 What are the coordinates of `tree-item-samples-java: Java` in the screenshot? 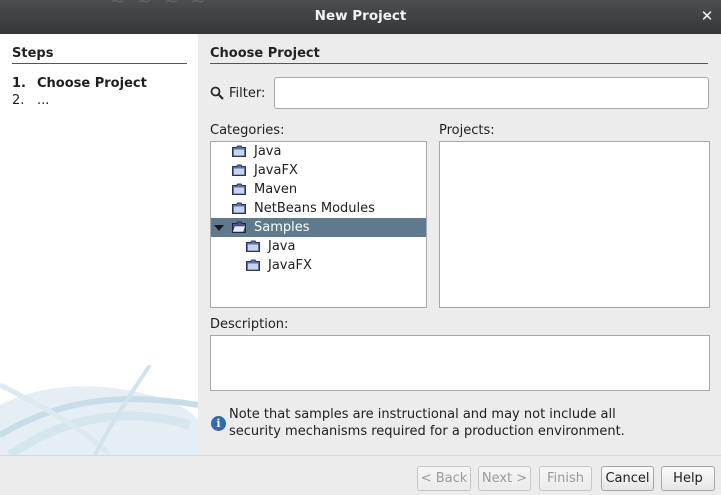 It's located at (318, 246).